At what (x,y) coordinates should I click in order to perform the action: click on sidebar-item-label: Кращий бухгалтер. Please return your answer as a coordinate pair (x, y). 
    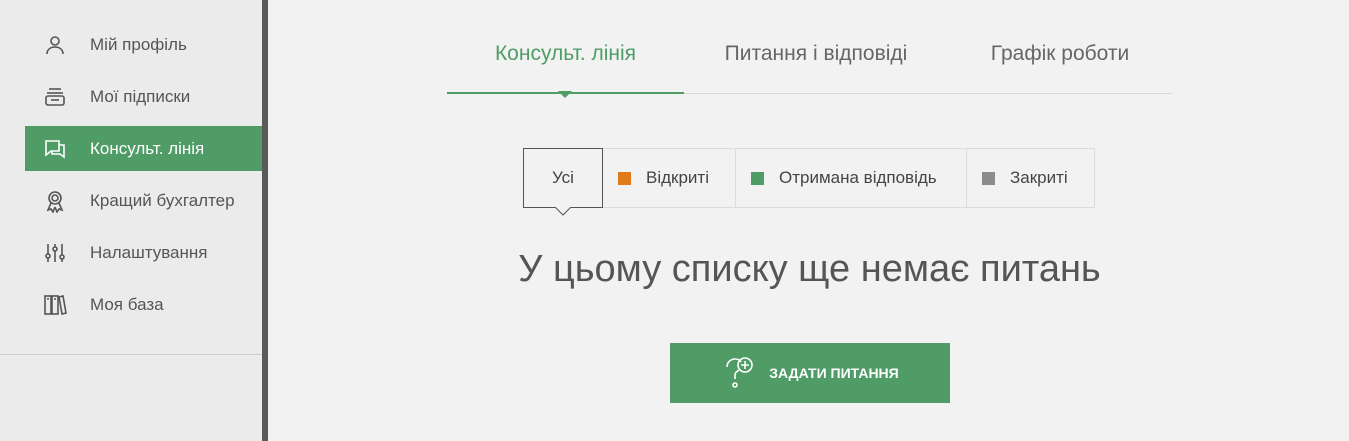
    Looking at the image, I should click on (162, 200).